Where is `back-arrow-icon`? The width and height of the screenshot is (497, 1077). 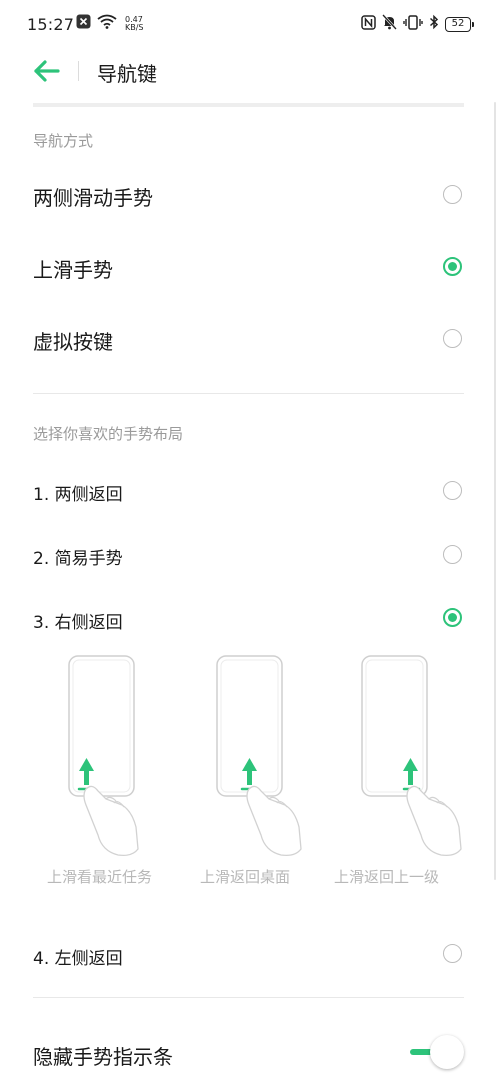 back-arrow-icon is located at coordinates (47, 71).